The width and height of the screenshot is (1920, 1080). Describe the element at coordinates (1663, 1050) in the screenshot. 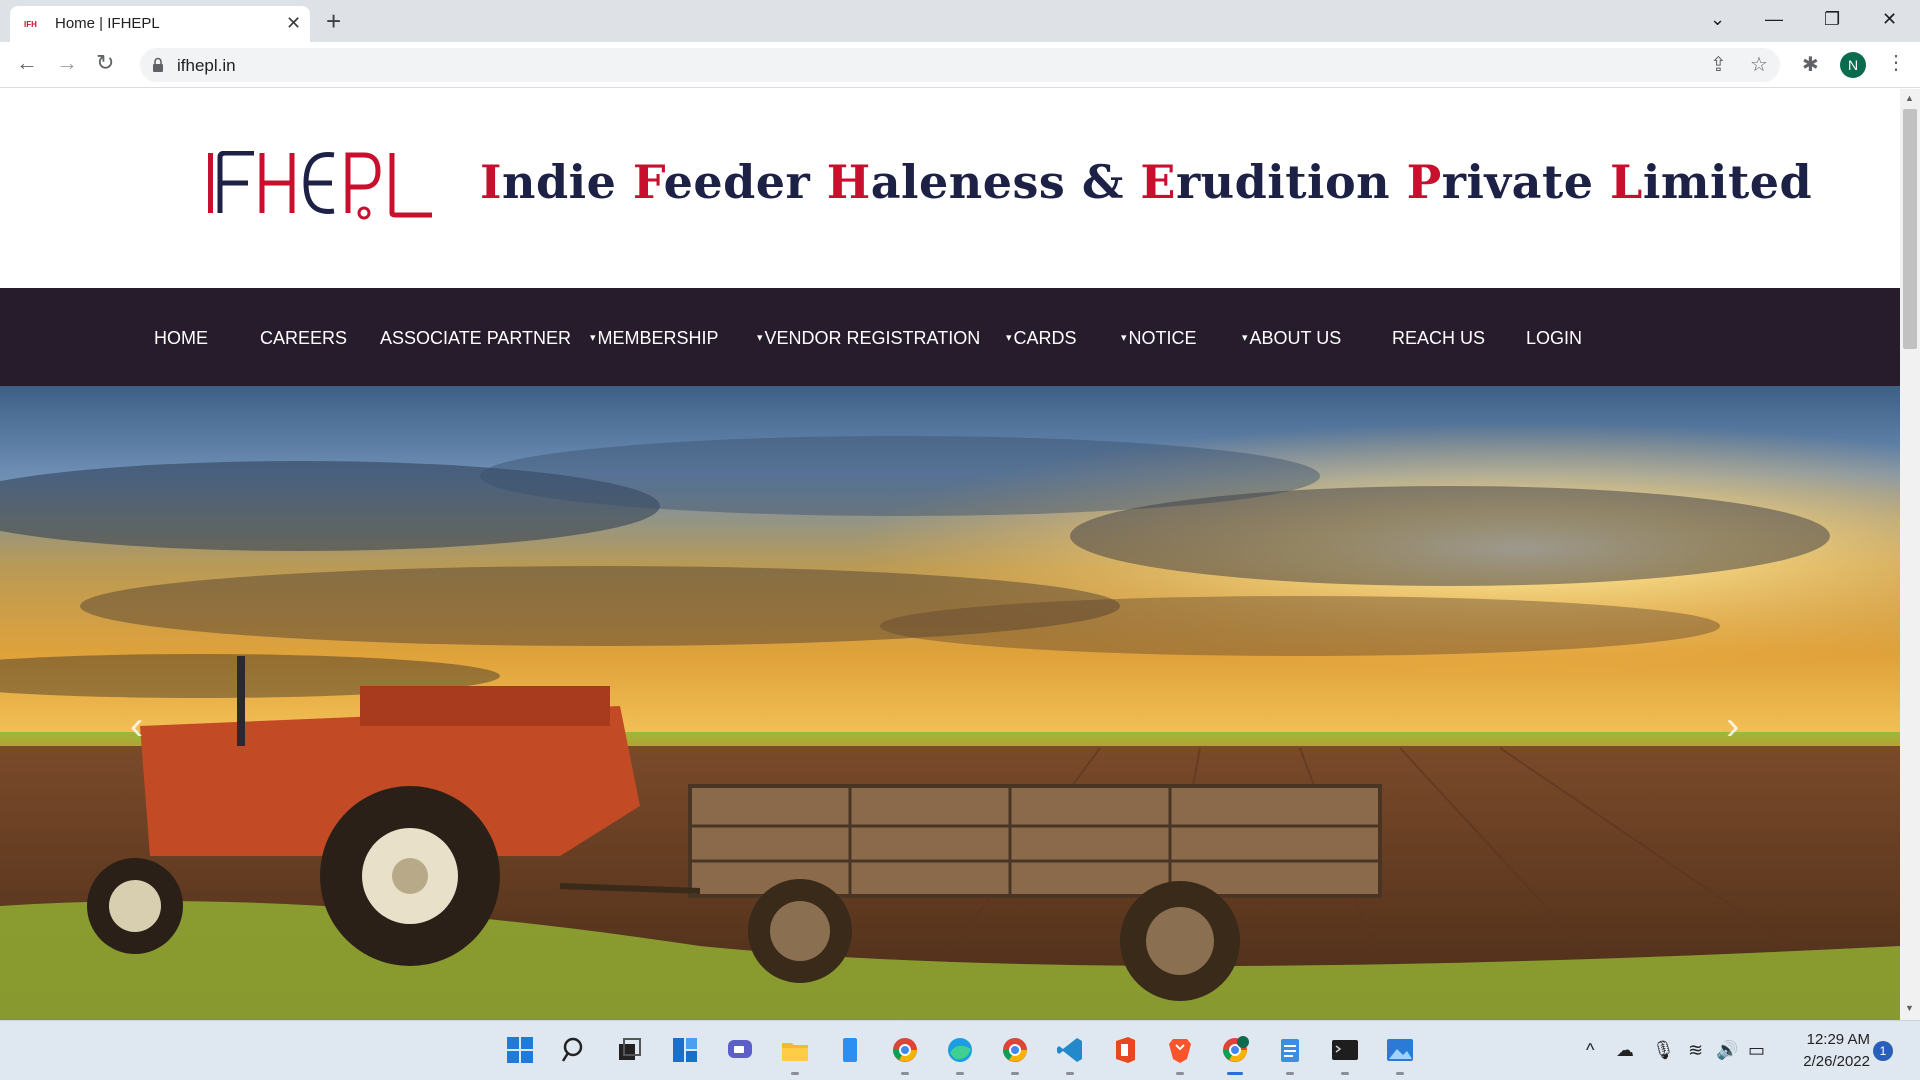

I see `microphone-icon: 🎙` at that location.